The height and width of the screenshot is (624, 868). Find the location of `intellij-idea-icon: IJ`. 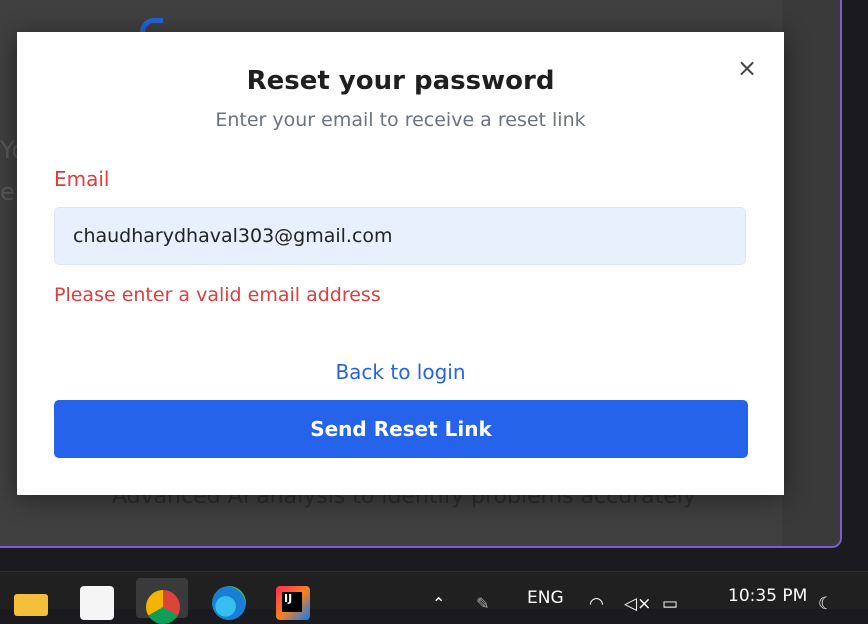

intellij-idea-icon: IJ is located at coordinates (293, 603).